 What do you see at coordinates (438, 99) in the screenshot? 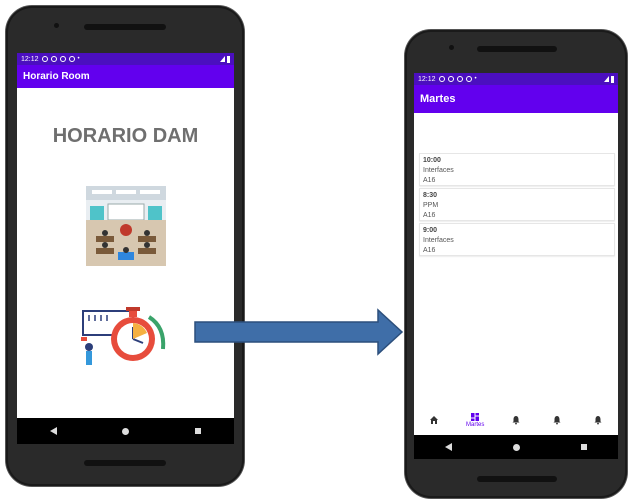
I see `screen-title: Martes` at bounding box center [438, 99].